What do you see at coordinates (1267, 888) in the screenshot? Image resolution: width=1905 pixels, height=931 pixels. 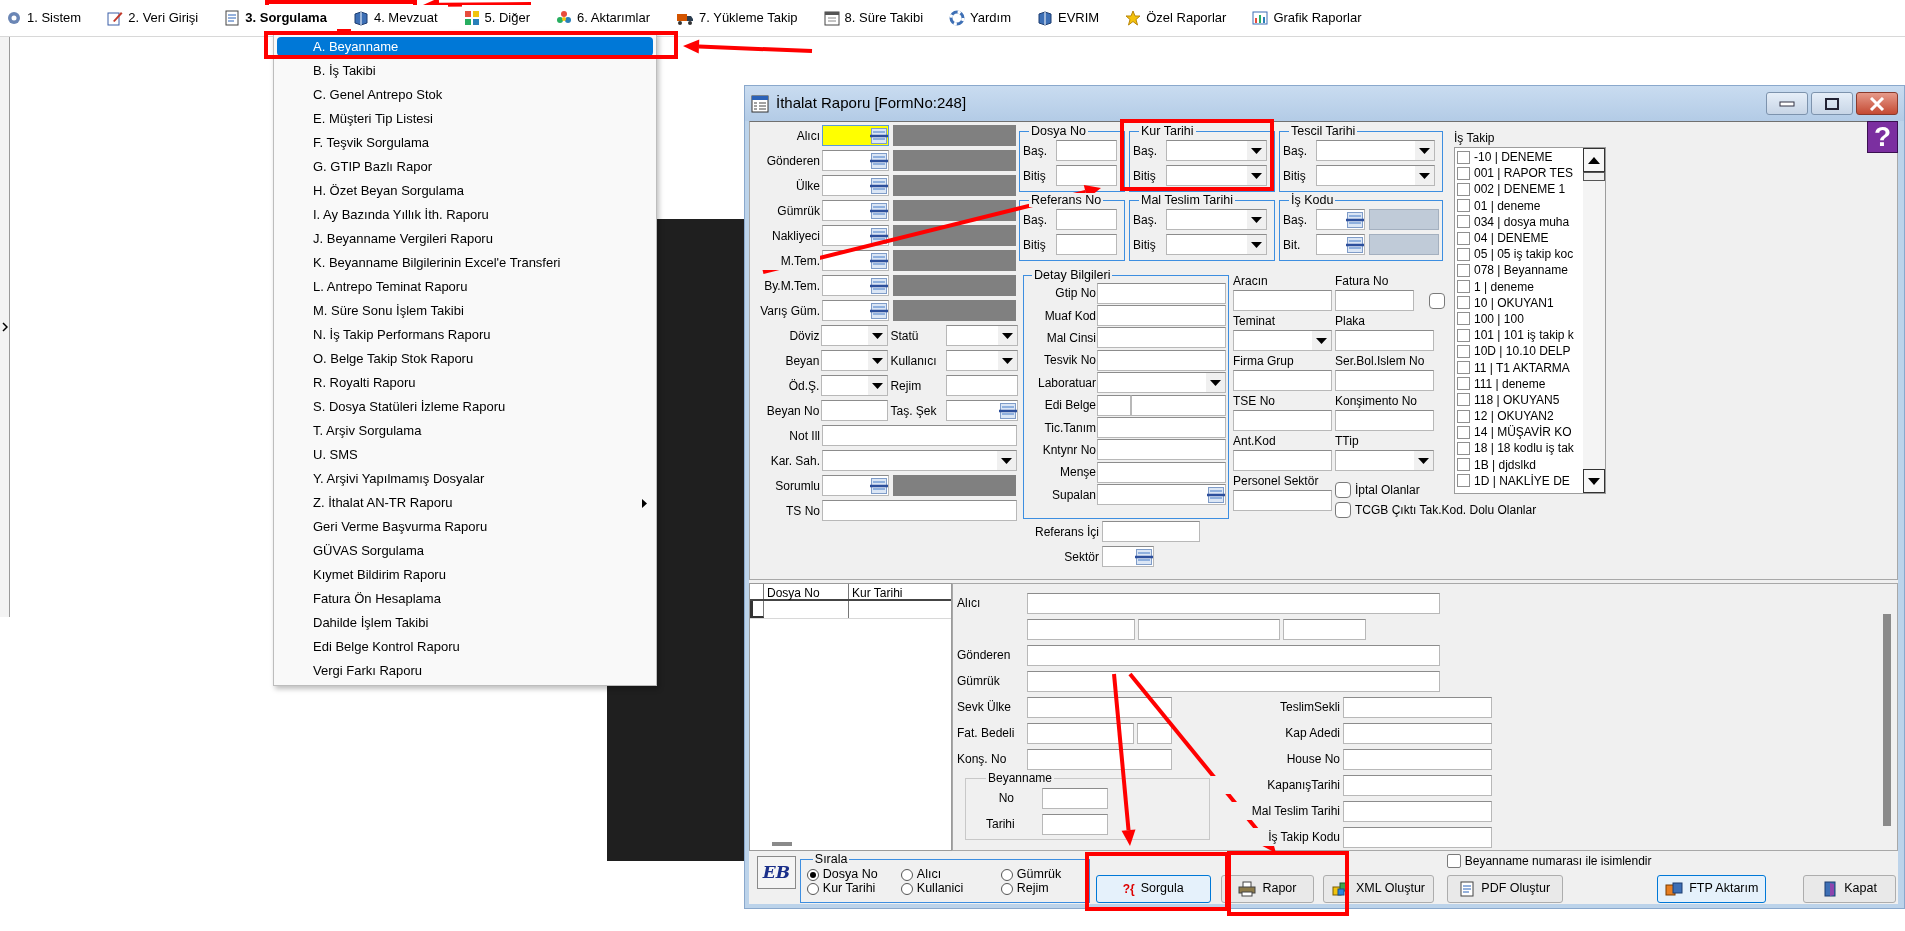 I see `action-button: Rapor` at bounding box center [1267, 888].